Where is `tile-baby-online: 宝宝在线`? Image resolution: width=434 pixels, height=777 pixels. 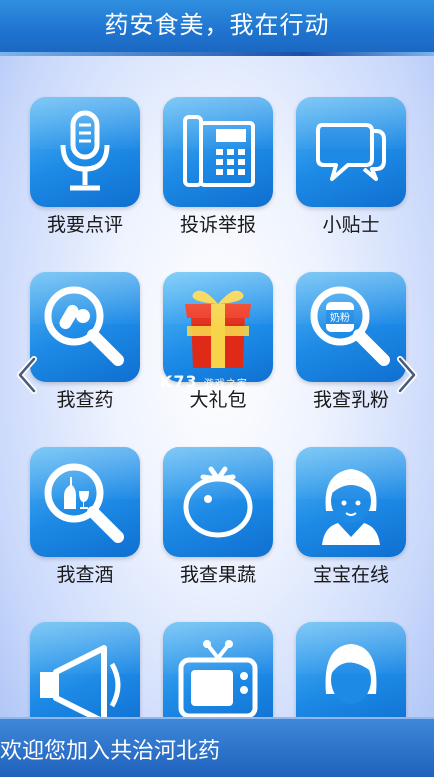
tile-baby-online: 宝宝在线 is located at coordinates (351, 519).